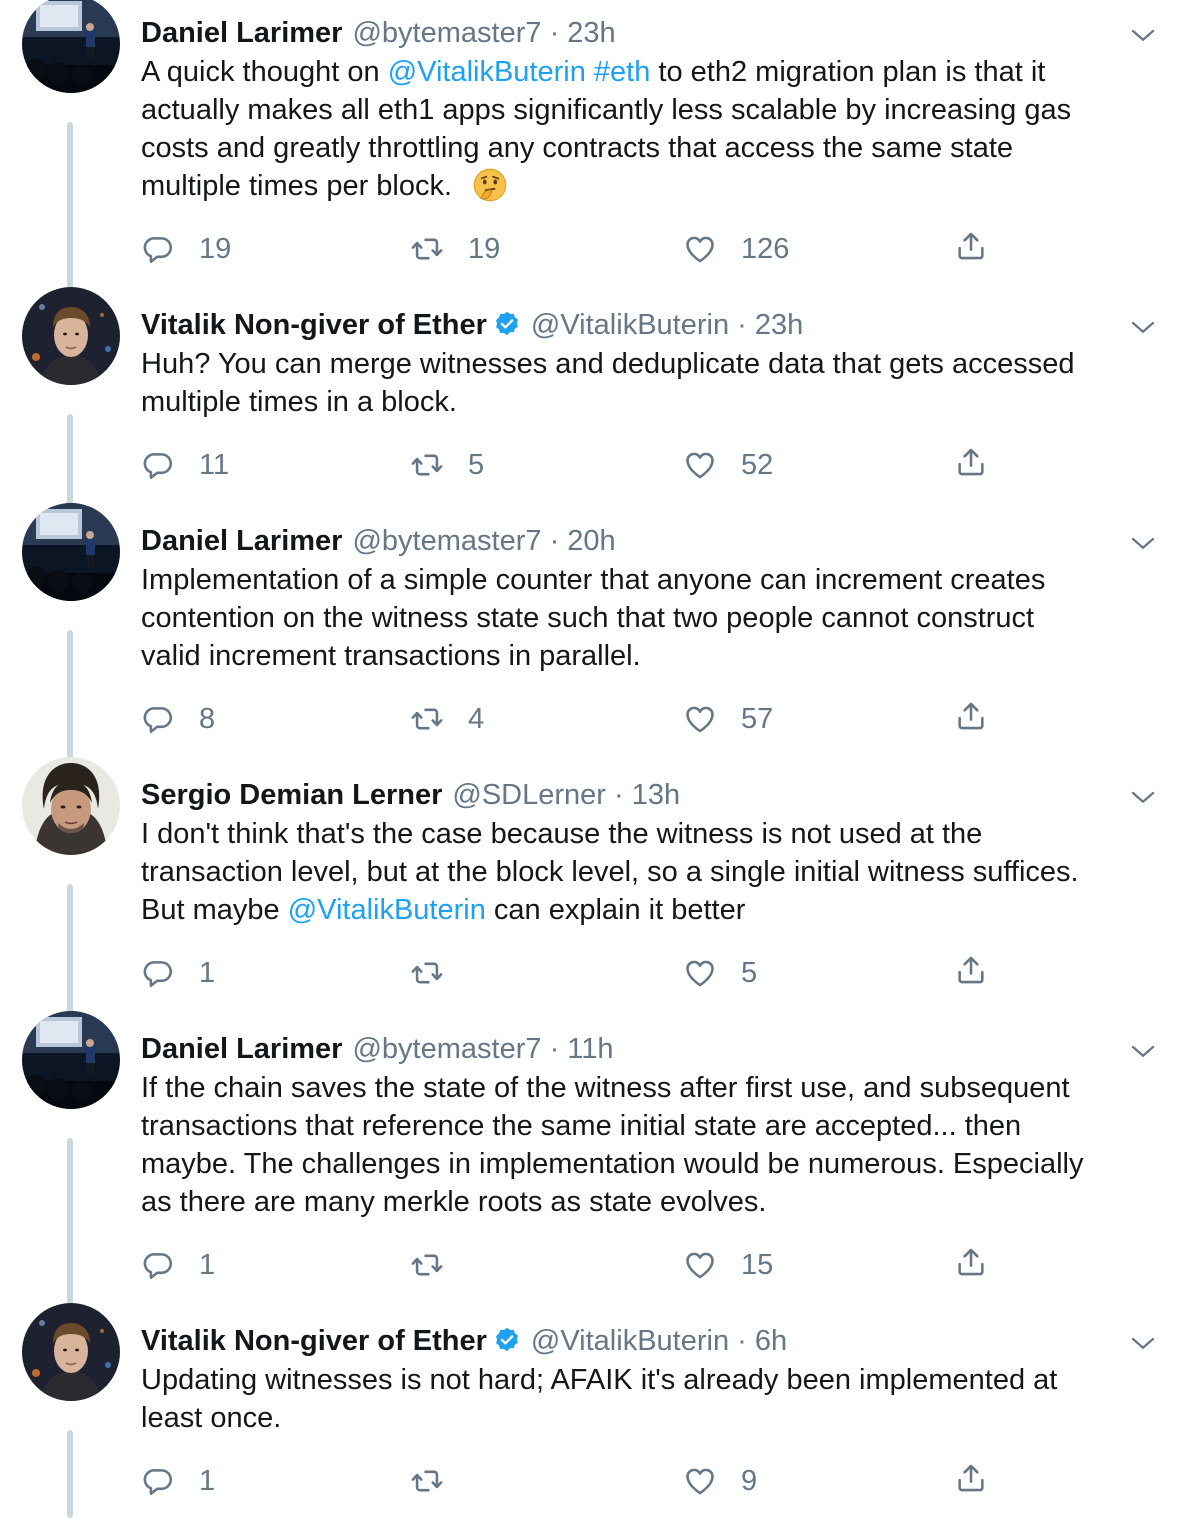 The image size is (1180, 1518). I want to click on reply-count: 11, so click(214, 465).